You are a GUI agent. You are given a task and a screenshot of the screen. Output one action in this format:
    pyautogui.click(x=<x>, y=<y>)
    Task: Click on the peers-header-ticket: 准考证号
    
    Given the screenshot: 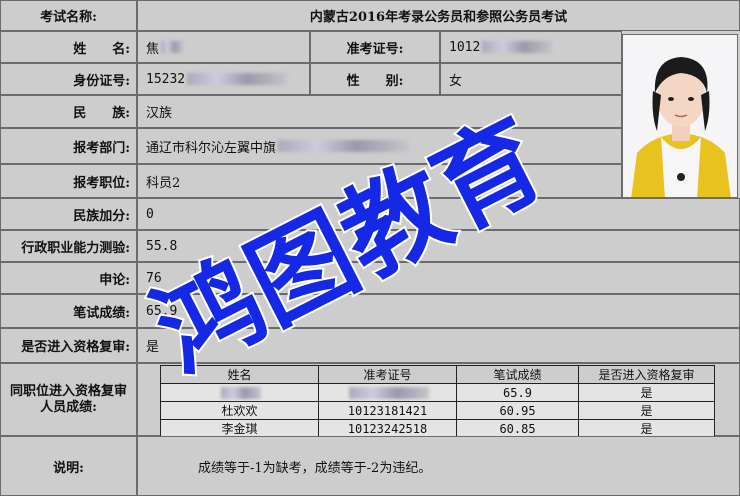 What is the action you would take?
    pyautogui.click(x=387, y=374)
    